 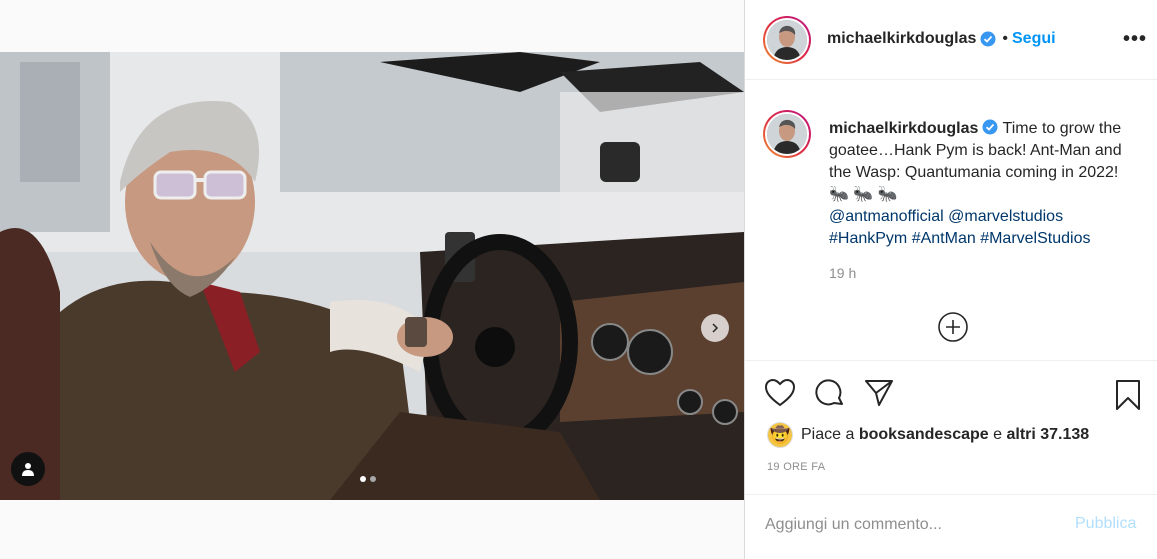 What do you see at coordinates (828, 434) in the screenshot?
I see `likes-prefix: Piace a` at bounding box center [828, 434].